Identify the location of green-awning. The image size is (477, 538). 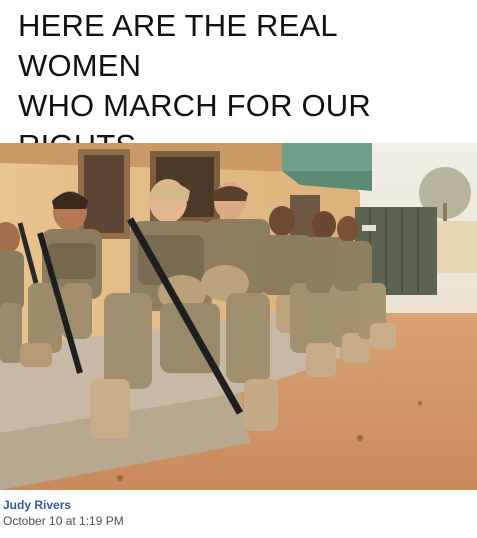
(327, 157).